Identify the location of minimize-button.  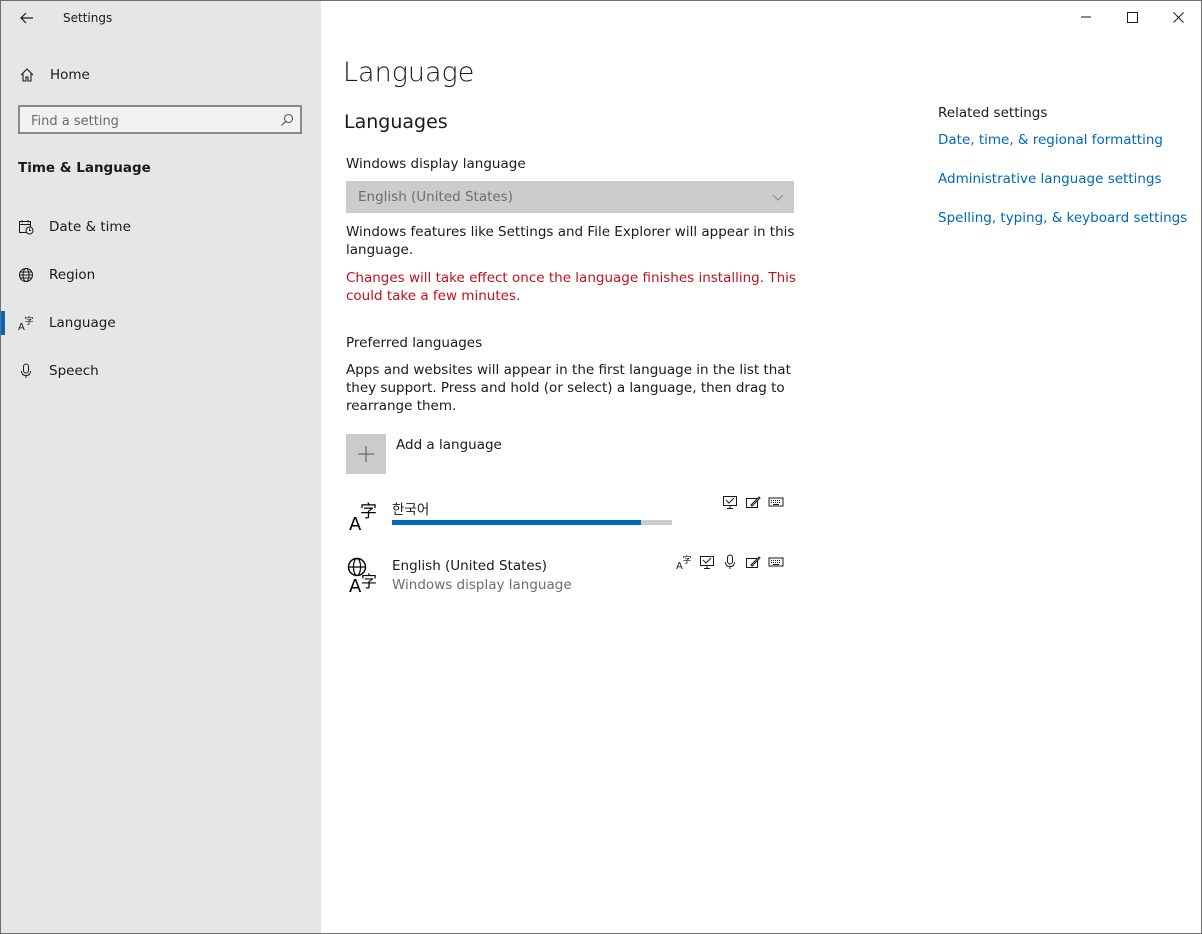
(1086, 17).